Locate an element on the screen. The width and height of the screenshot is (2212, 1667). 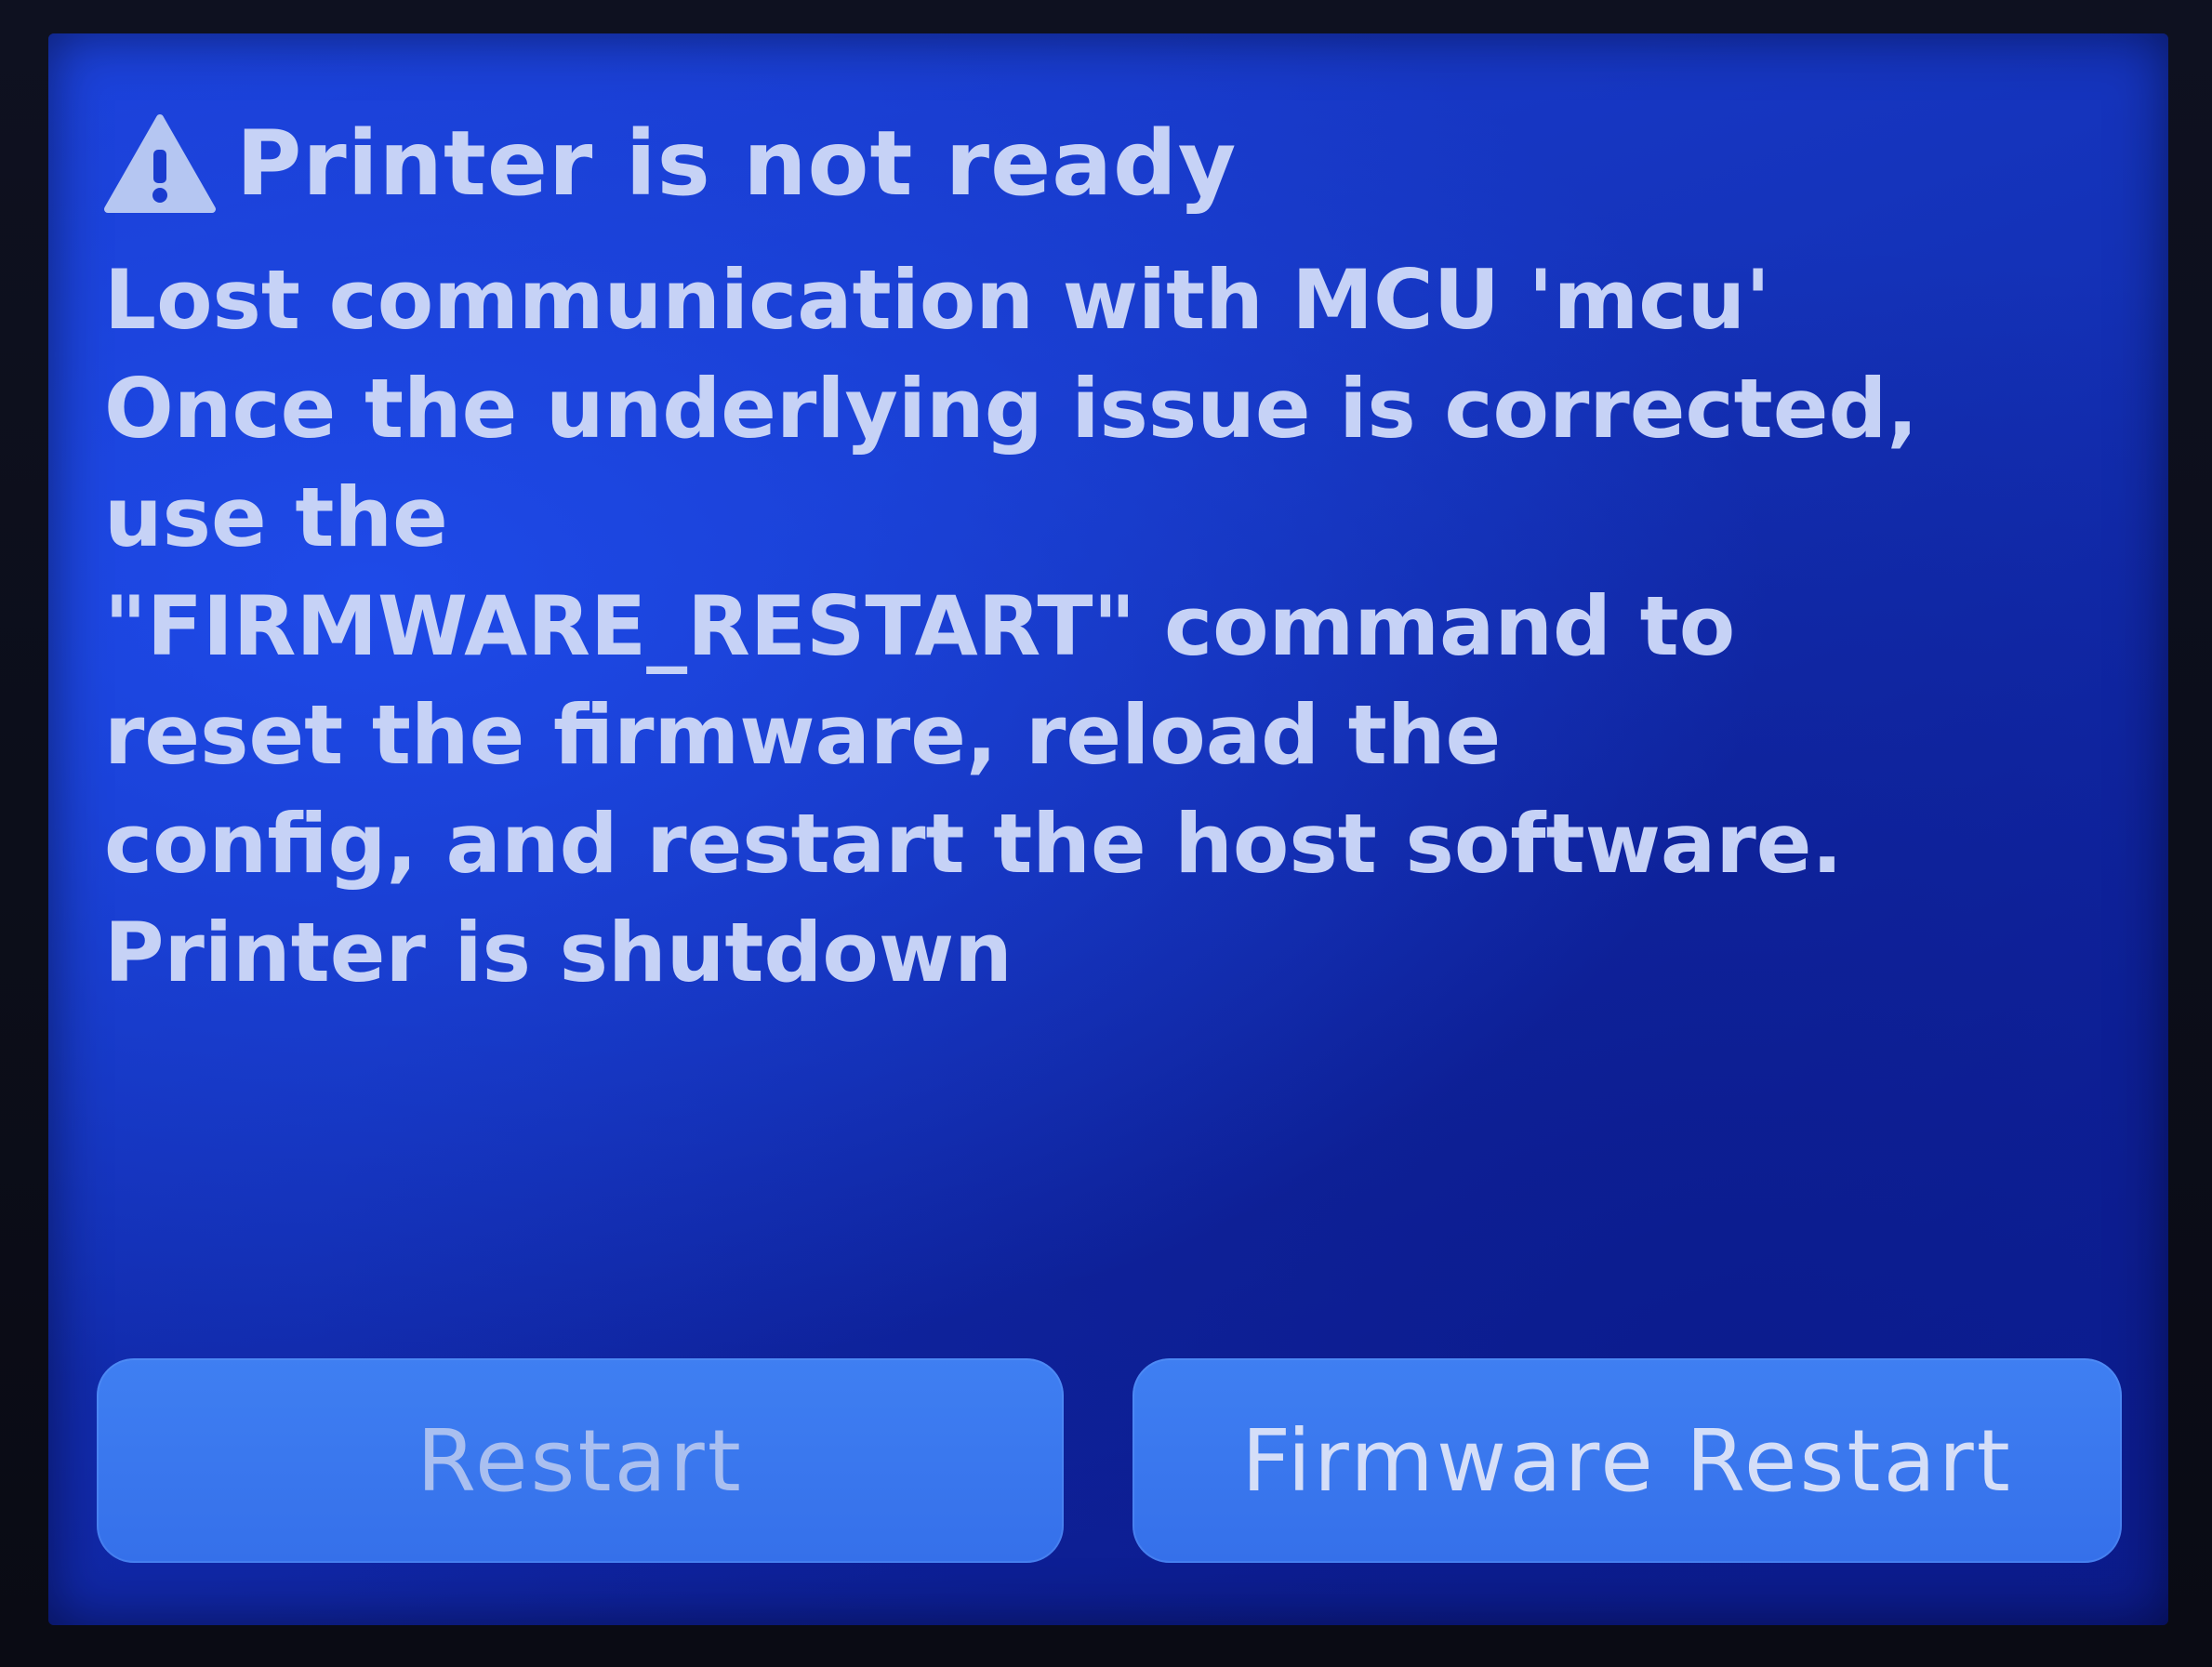
dialog-header: Printer is not ready is located at coordinates (670, 163).